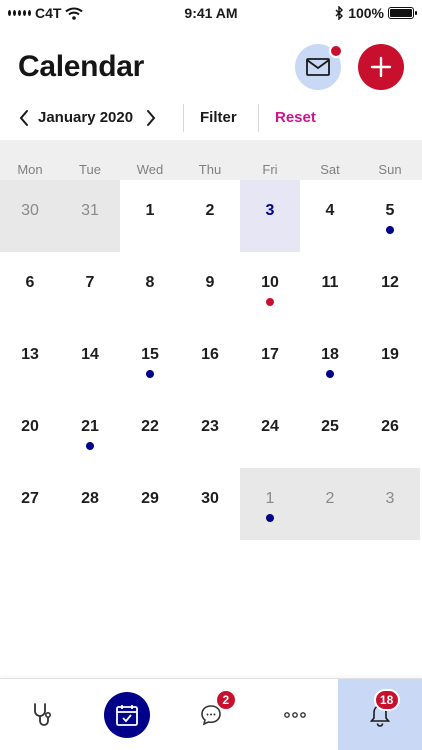 This screenshot has width=422, height=750. I want to click on calendar-day: 9, so click(210, 288).